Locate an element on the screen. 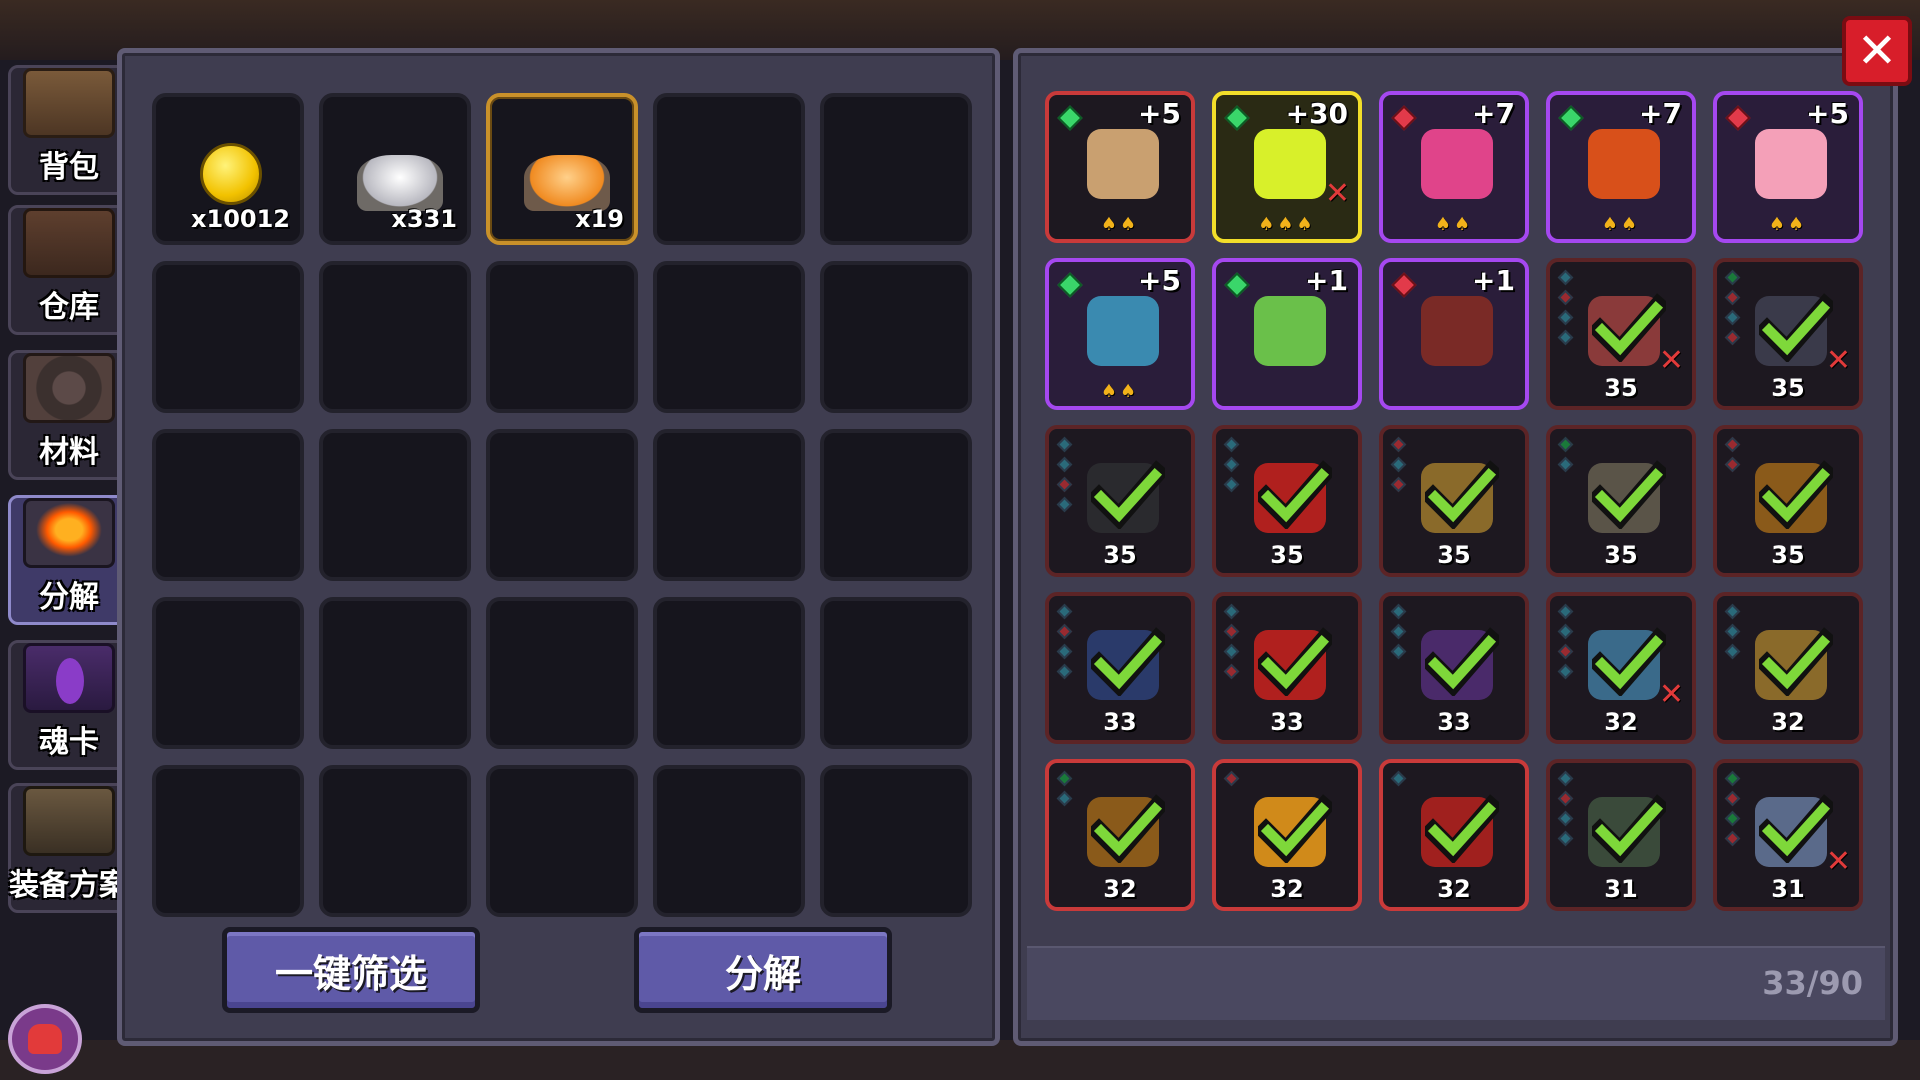 The width and height of the screenshot is (1920, 1080). unusable-mark-icon: ✕ is located at coordinates (1671, 360).